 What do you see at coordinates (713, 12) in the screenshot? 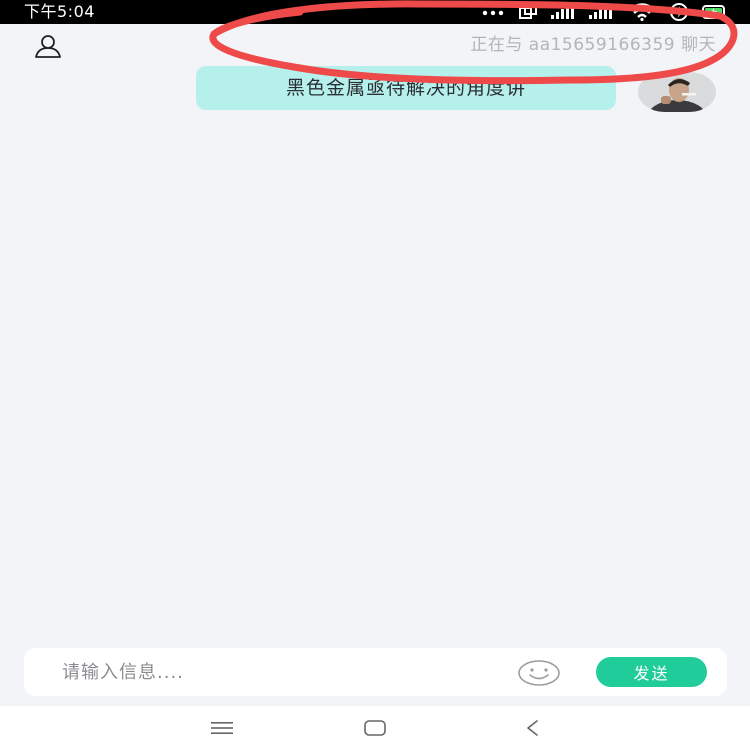
I see `battery-icon` at bounding box center [713, 12].